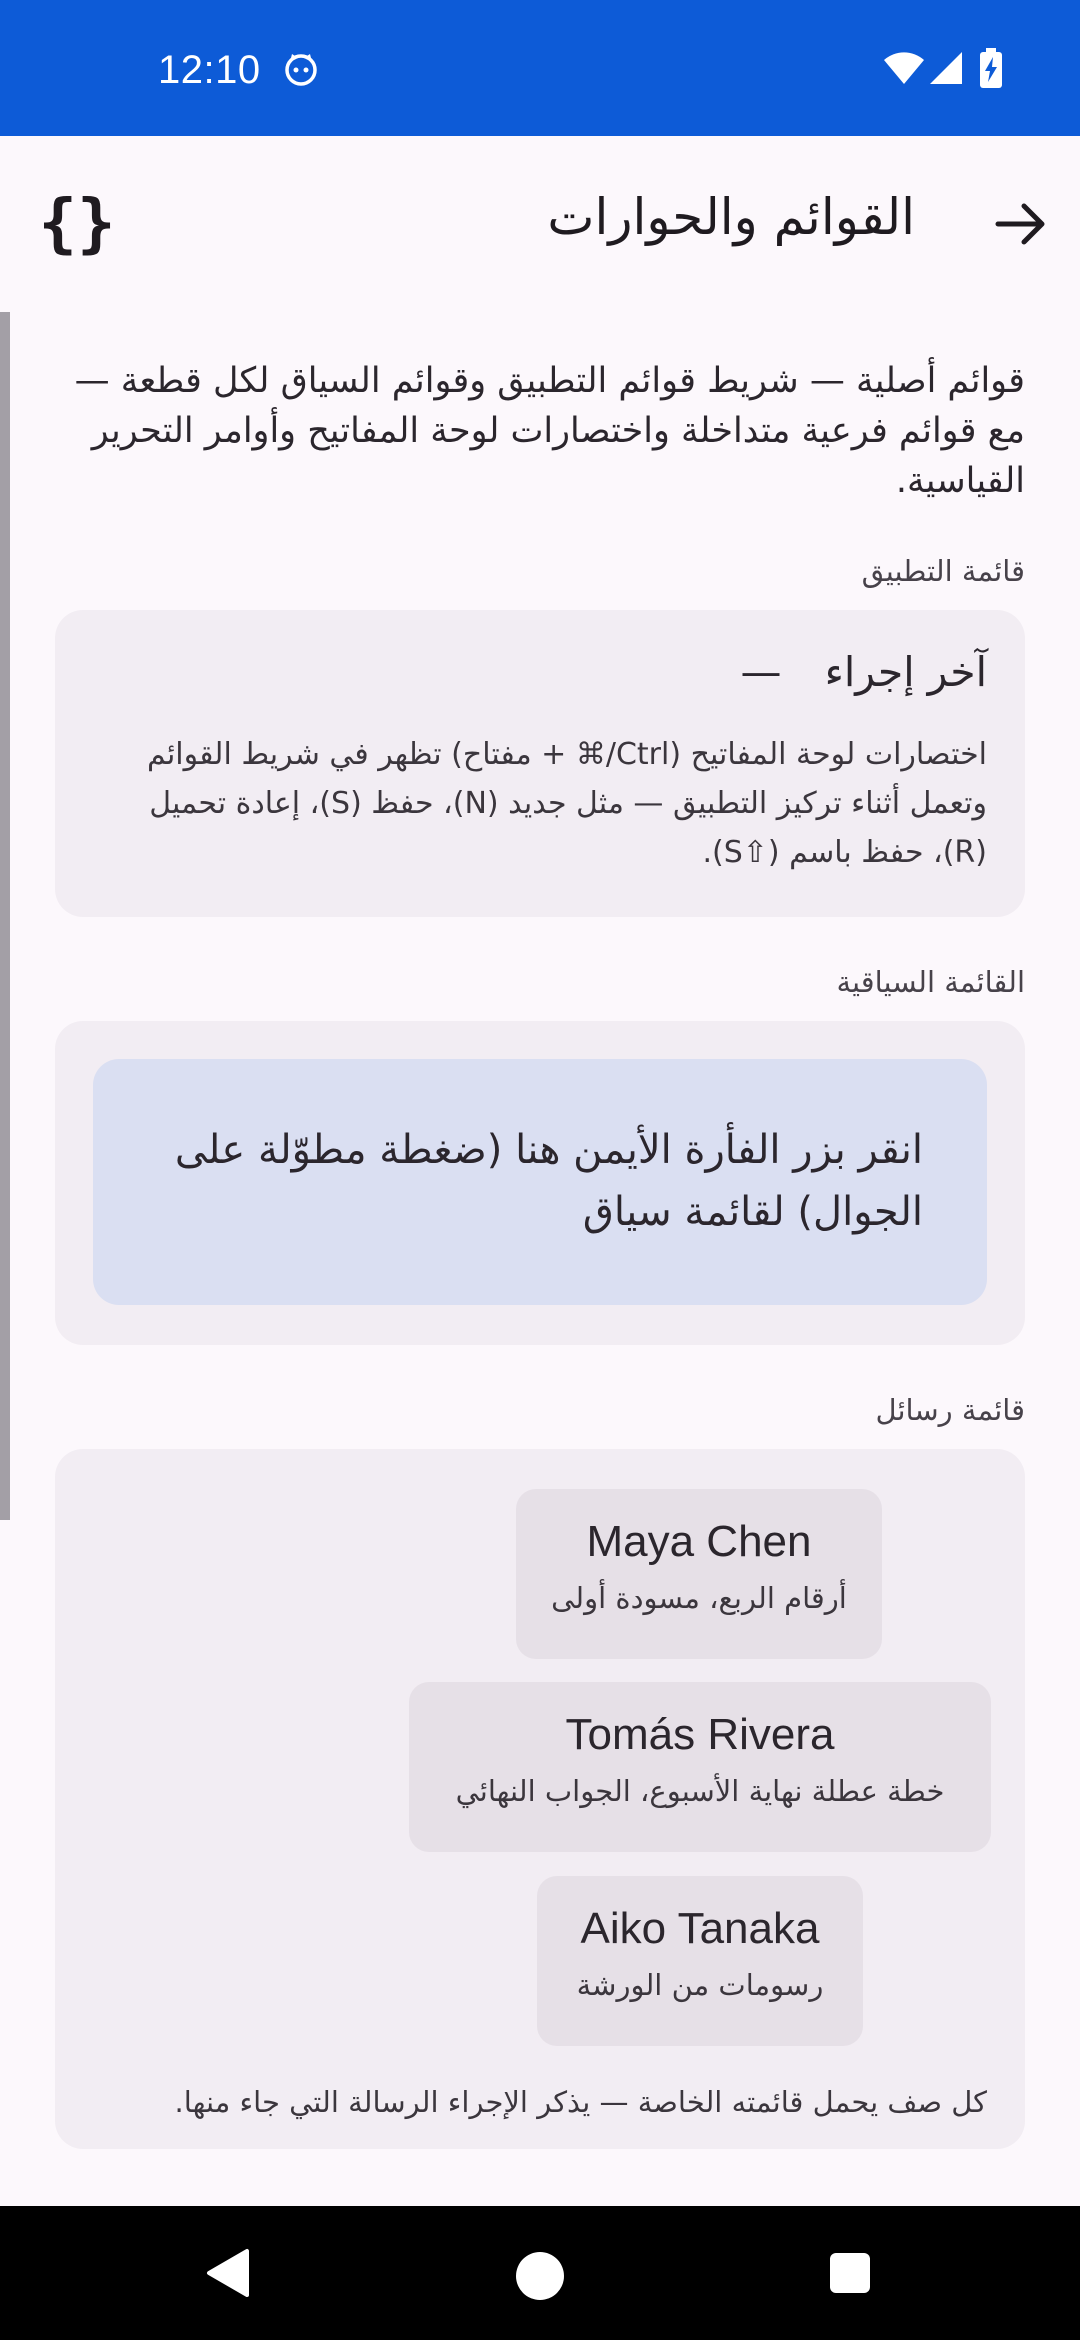 Image resolution: width=1080 pixels, height=2340 pixels. Describe the element at coordinates (905, 672) in the screenshot. I see `last-action-title: آخر إجراء` at that location.